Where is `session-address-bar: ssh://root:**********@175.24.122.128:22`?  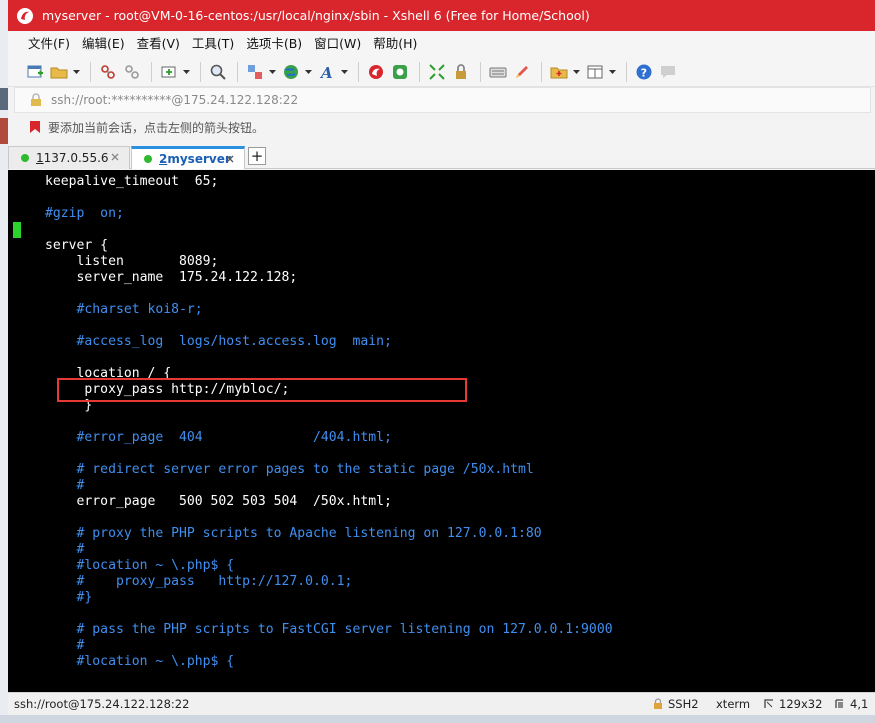 session-address-bar: ssh://root:**********@175.24.122.128:22 is located at coordinates (442, 100).